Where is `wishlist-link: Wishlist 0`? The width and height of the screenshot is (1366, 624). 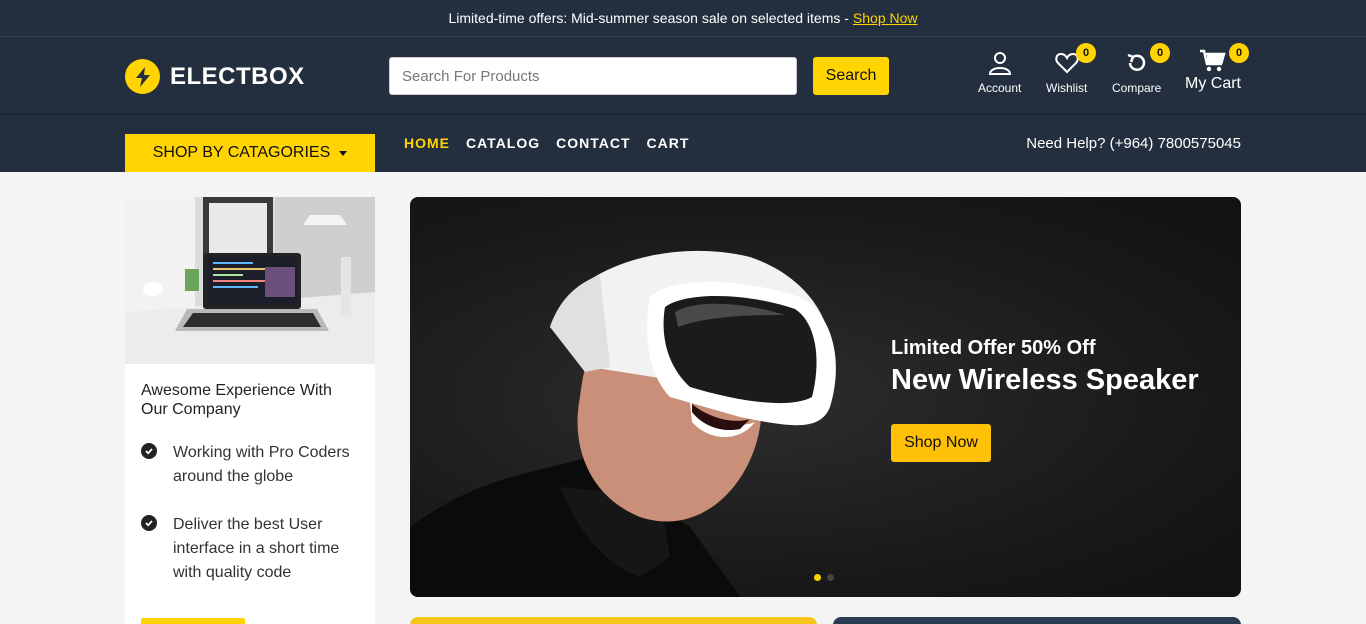 wishlist-link: Wishlist 0 is located at coordinates (1071, 69).